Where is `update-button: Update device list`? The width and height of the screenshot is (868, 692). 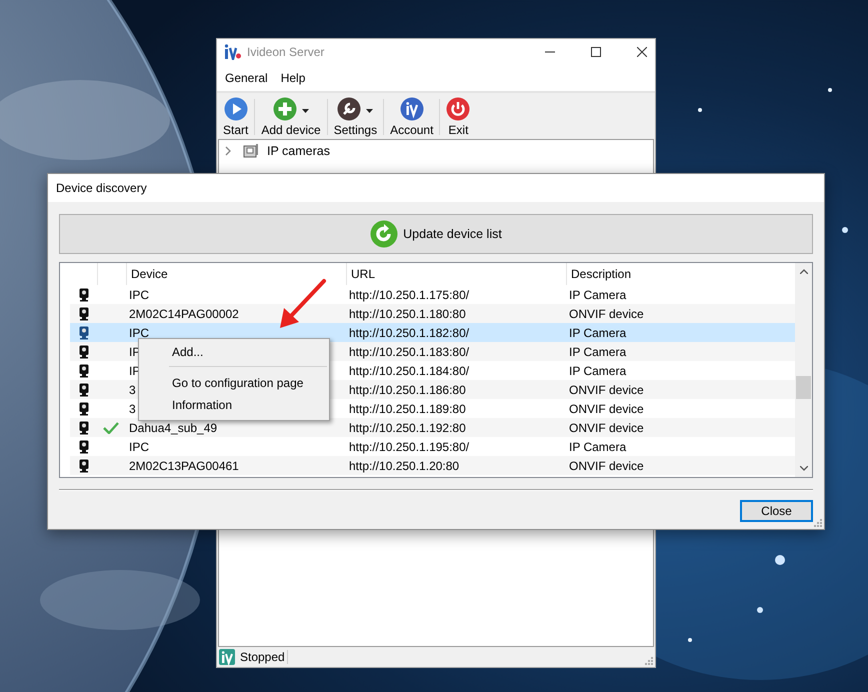
update-button: Update device list is located at coordinates (436, 234).